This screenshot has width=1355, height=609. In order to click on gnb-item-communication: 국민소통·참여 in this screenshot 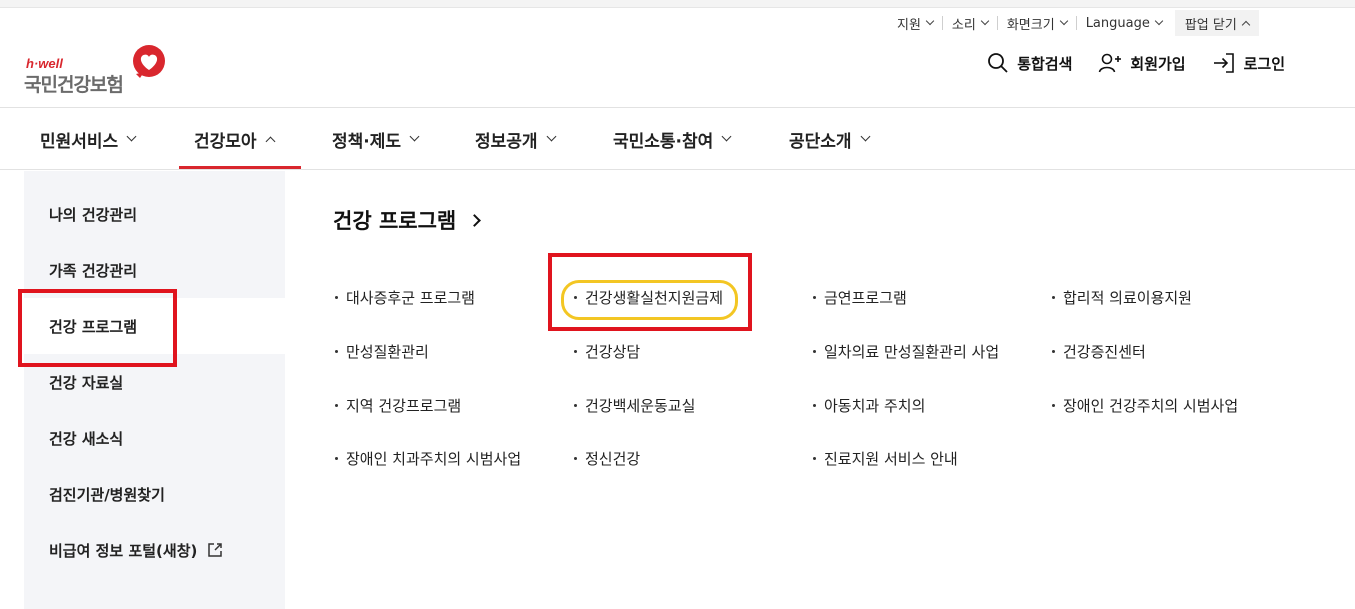, I will do `click(672, 139)`.